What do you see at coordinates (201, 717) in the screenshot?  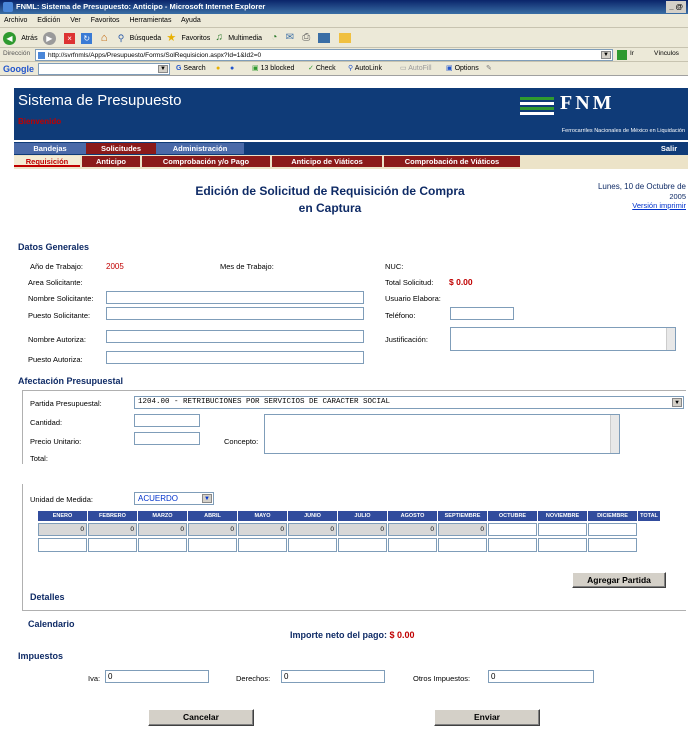 I see `cancel-button: Cancelar` at bounding box center [201, 717].